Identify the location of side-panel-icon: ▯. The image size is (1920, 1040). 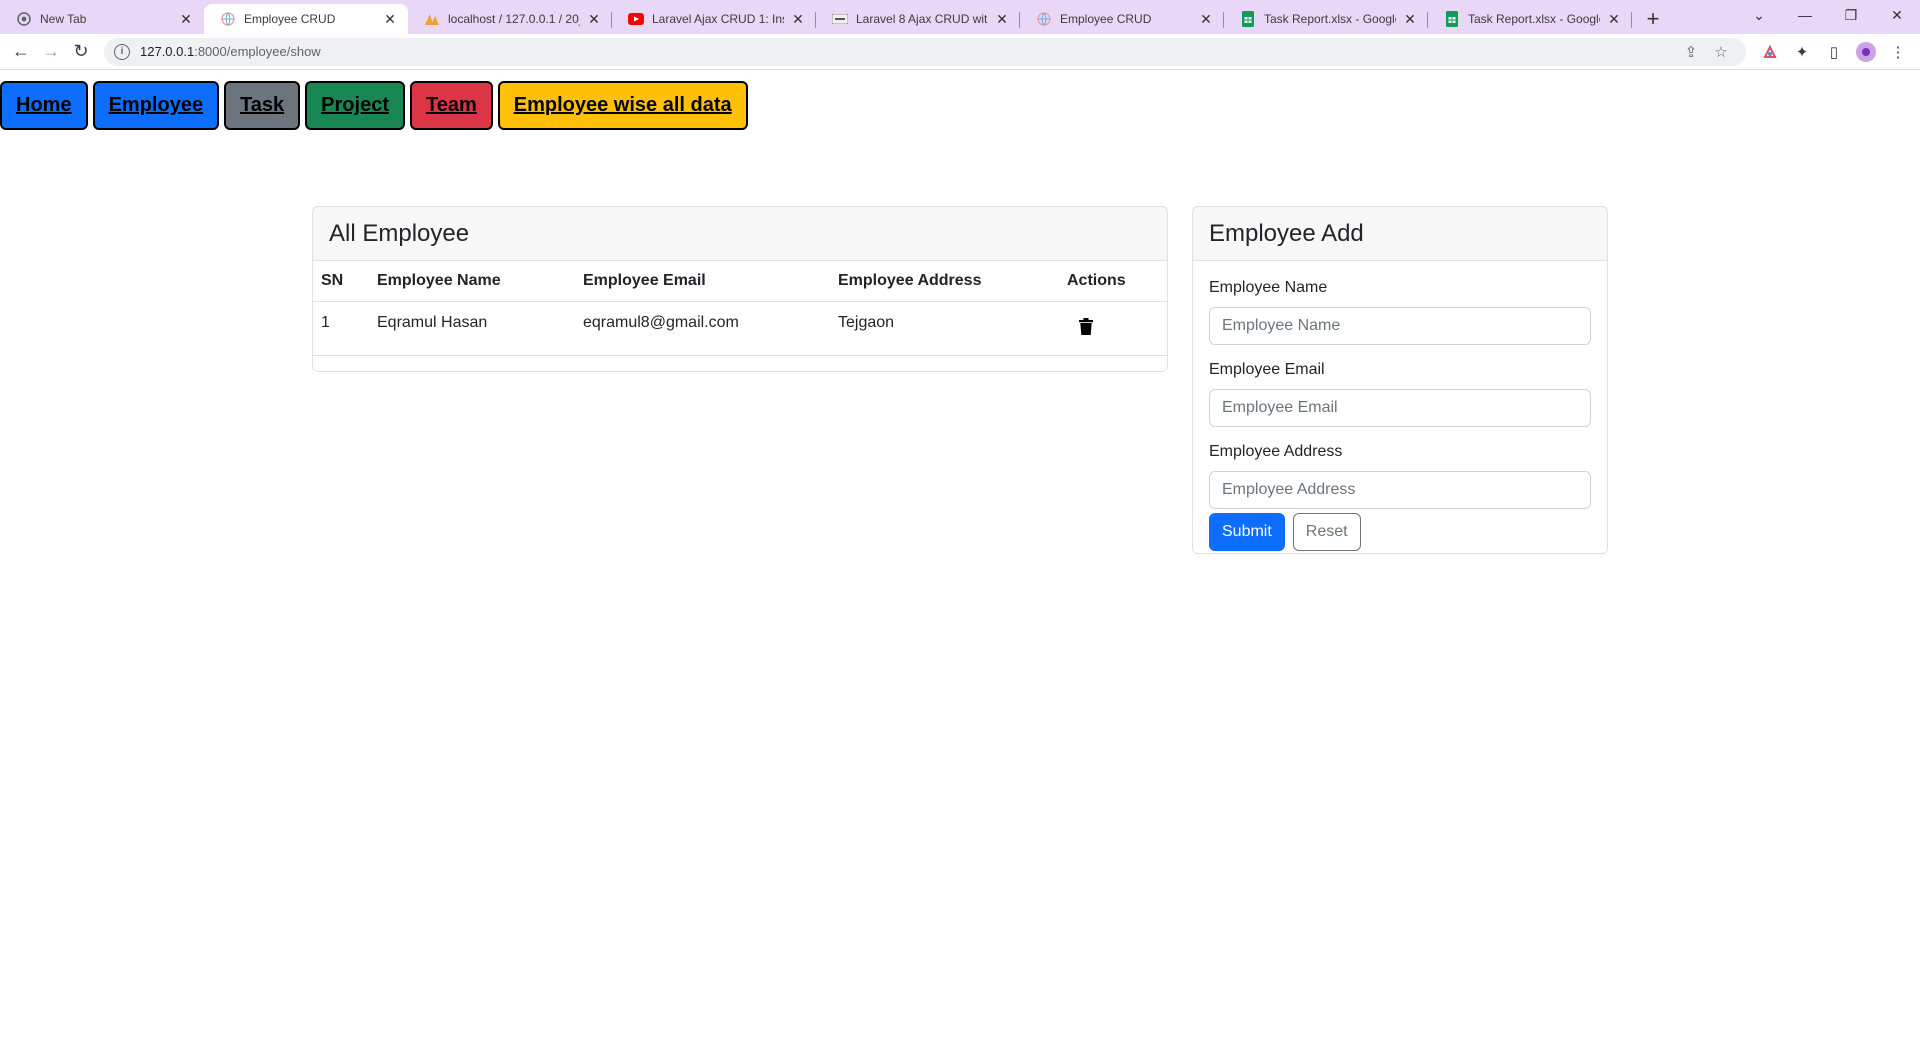
(1834, 52).